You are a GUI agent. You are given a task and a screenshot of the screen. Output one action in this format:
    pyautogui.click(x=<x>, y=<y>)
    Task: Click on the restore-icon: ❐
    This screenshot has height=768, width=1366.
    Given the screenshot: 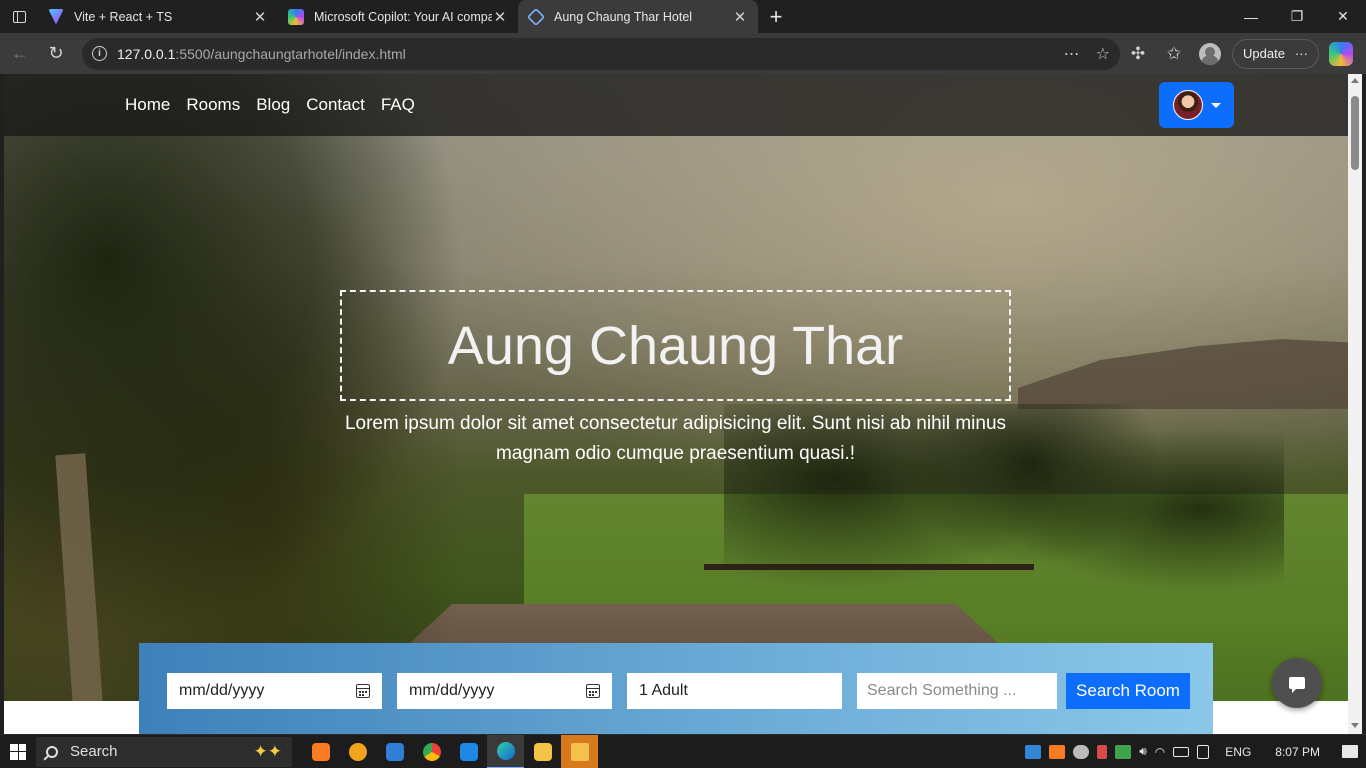 What is the action you would take?
    pyautogui.click(x=1297, y=16)
    